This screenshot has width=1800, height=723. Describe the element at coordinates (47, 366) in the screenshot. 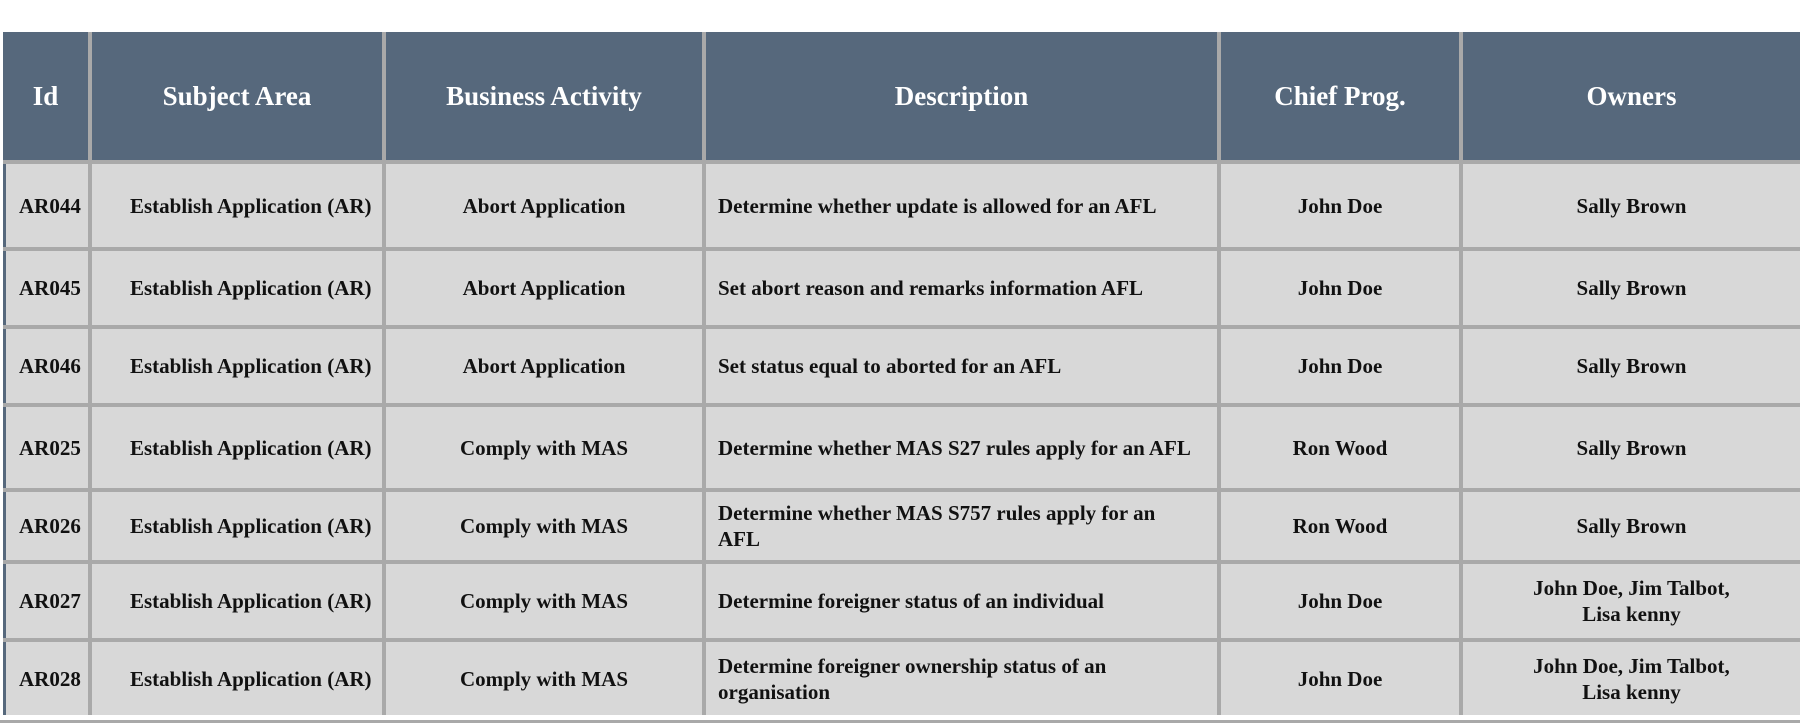

I see `cell-id: AR046` at that location.